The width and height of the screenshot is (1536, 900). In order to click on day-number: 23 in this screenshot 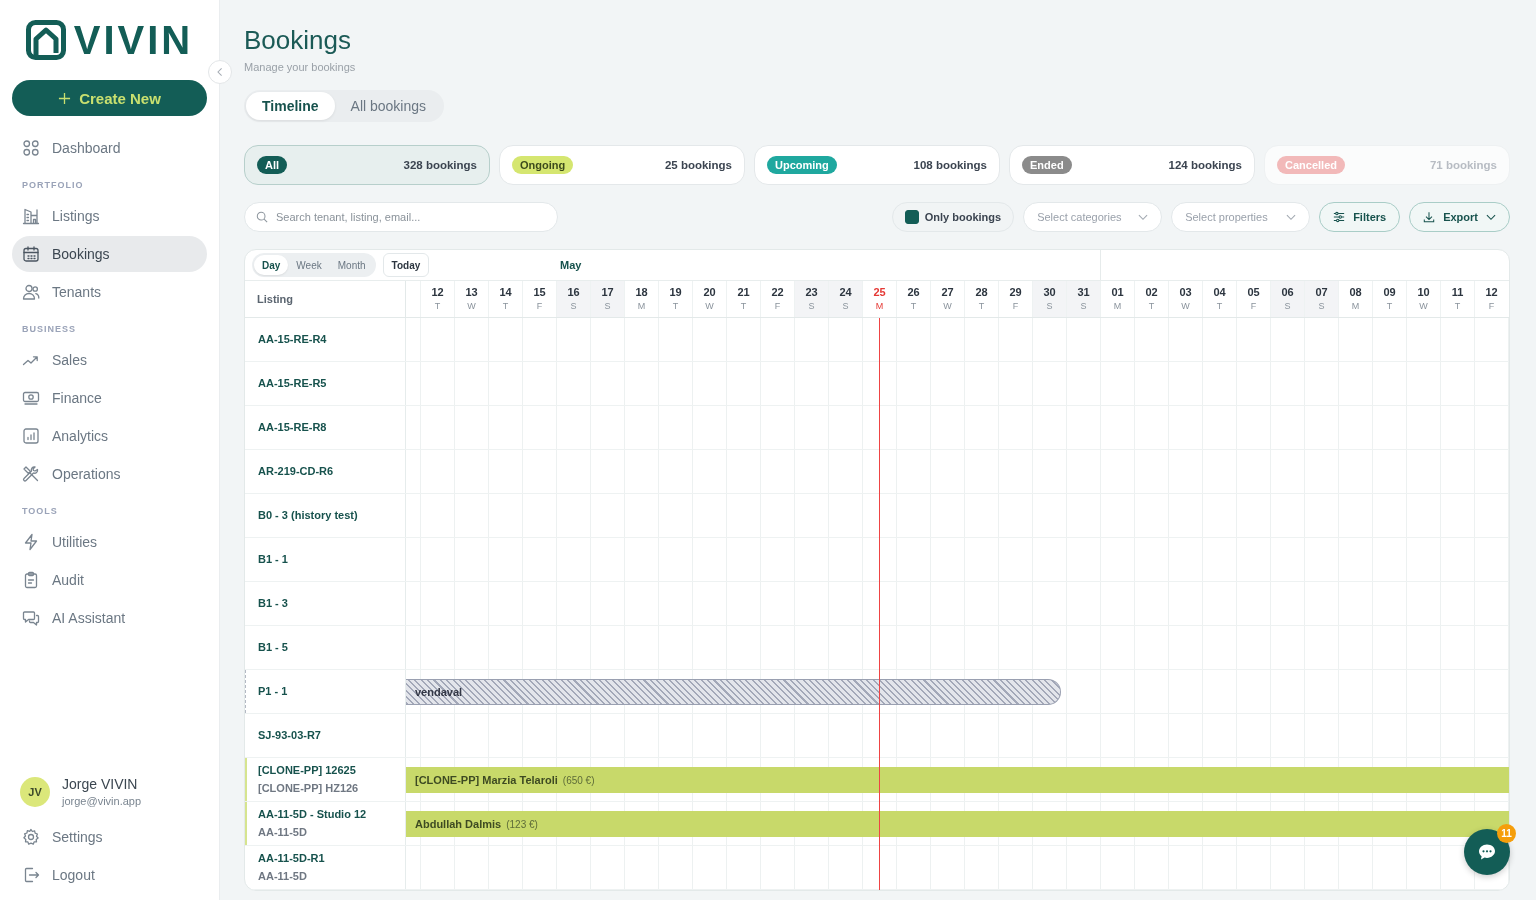, I will do `click(811, 292)`.